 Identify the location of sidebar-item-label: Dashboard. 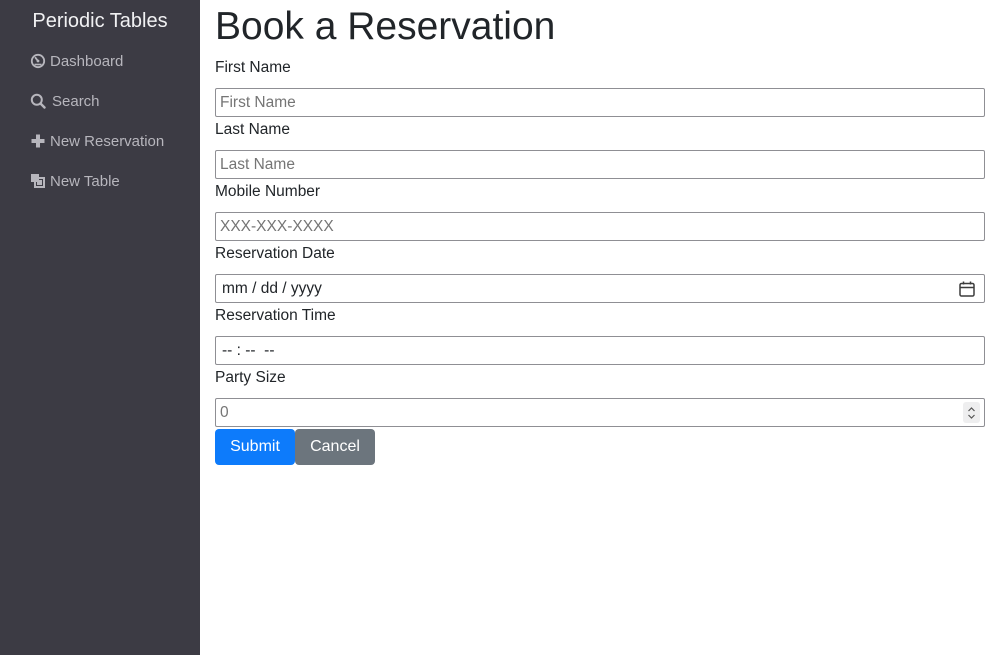
(87, 61).